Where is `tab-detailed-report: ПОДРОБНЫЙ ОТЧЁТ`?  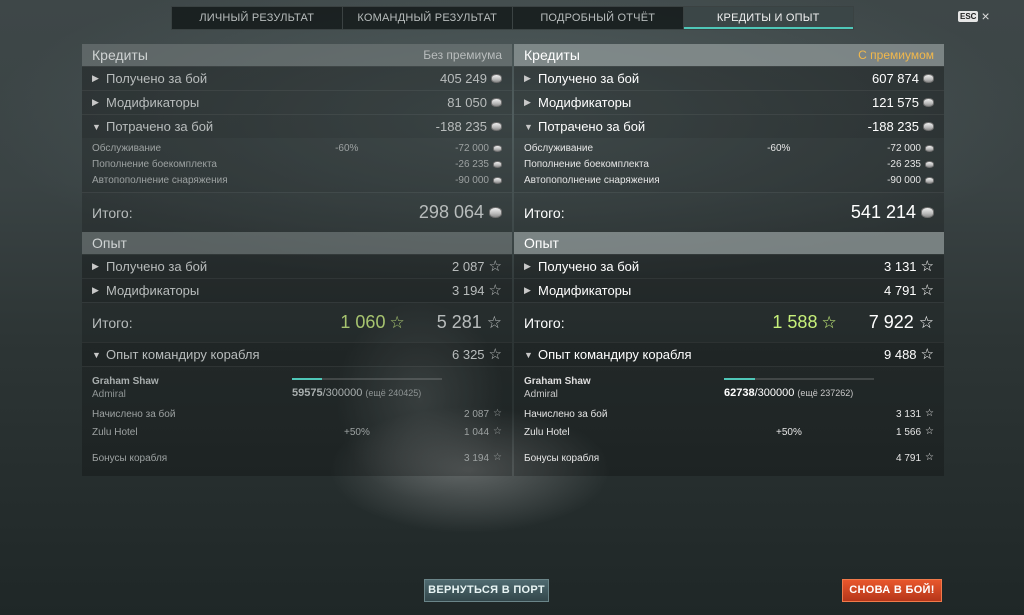
tab-detailed-report: ПОДРОБНЫЙ ОТЧЁТ is located at coordinates (598, 18).